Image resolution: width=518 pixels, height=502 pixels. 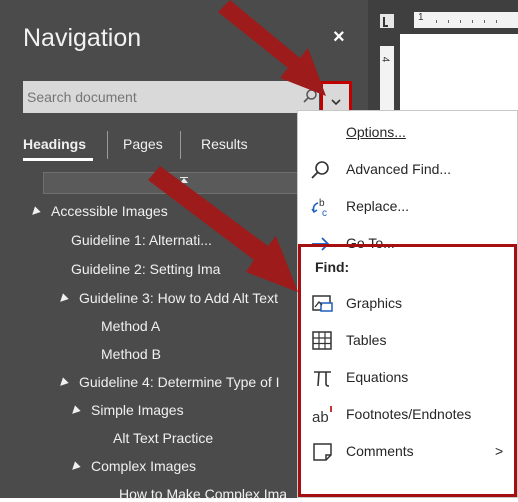 What do you see at coordinates (374, 303) in the screenshot?
I see `menu-item-label: Graphics` at bounding box center [374, 303].